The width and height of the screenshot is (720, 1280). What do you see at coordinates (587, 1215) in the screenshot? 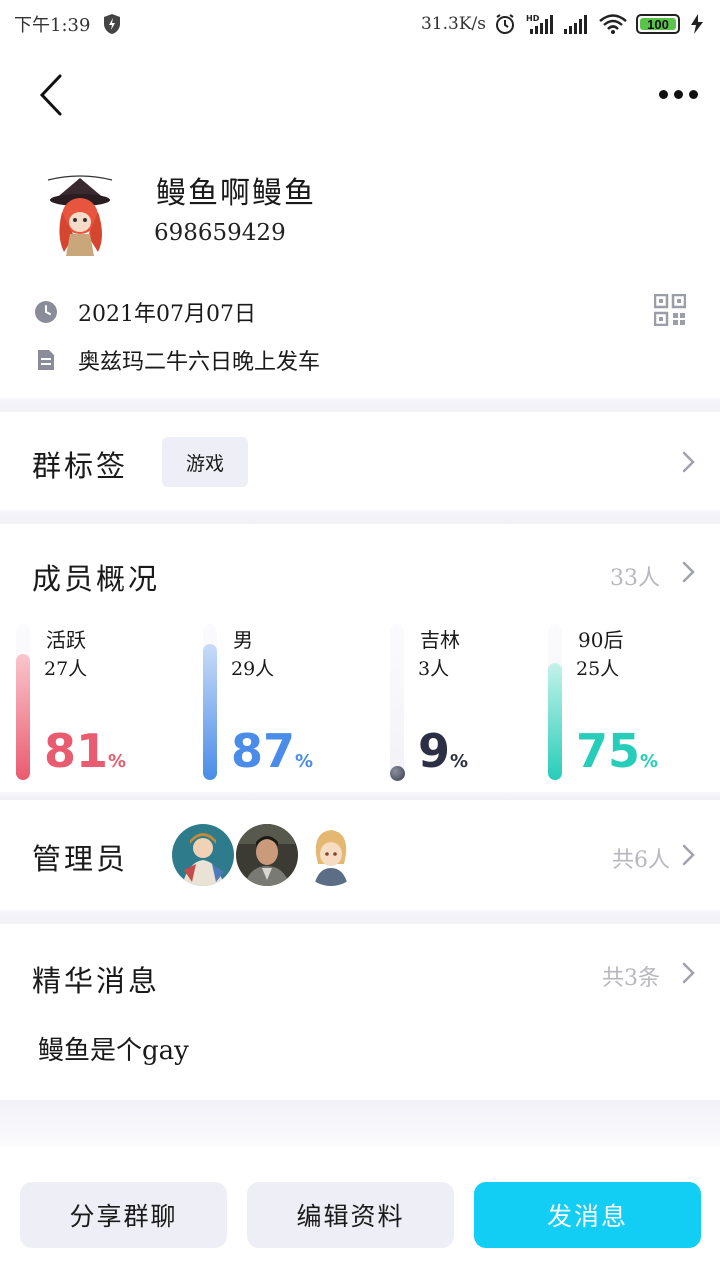
I see `send-message-button: 发消息` at bounding box center [587, 1215].